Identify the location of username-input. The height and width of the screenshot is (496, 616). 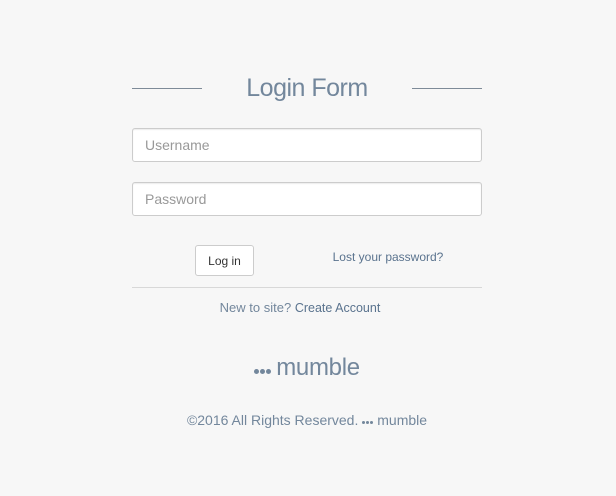
(307, 145).